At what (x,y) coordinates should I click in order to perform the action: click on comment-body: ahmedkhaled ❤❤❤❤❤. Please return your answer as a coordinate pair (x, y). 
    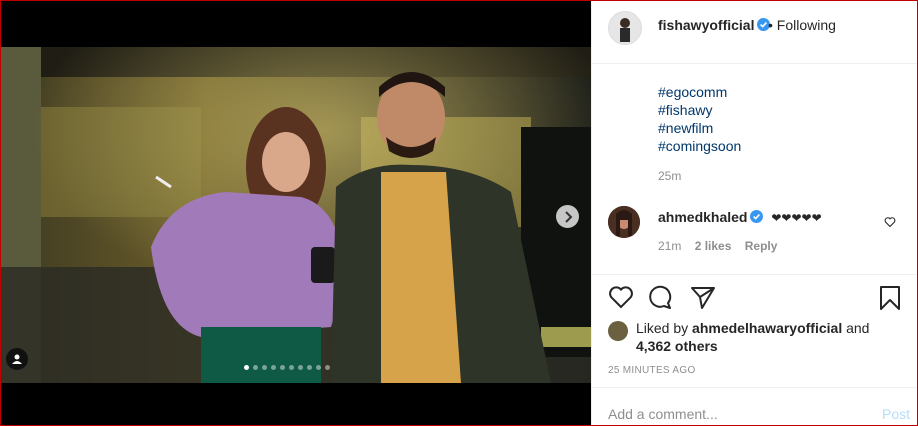
    Looking at the image, I should click on (740, 217).